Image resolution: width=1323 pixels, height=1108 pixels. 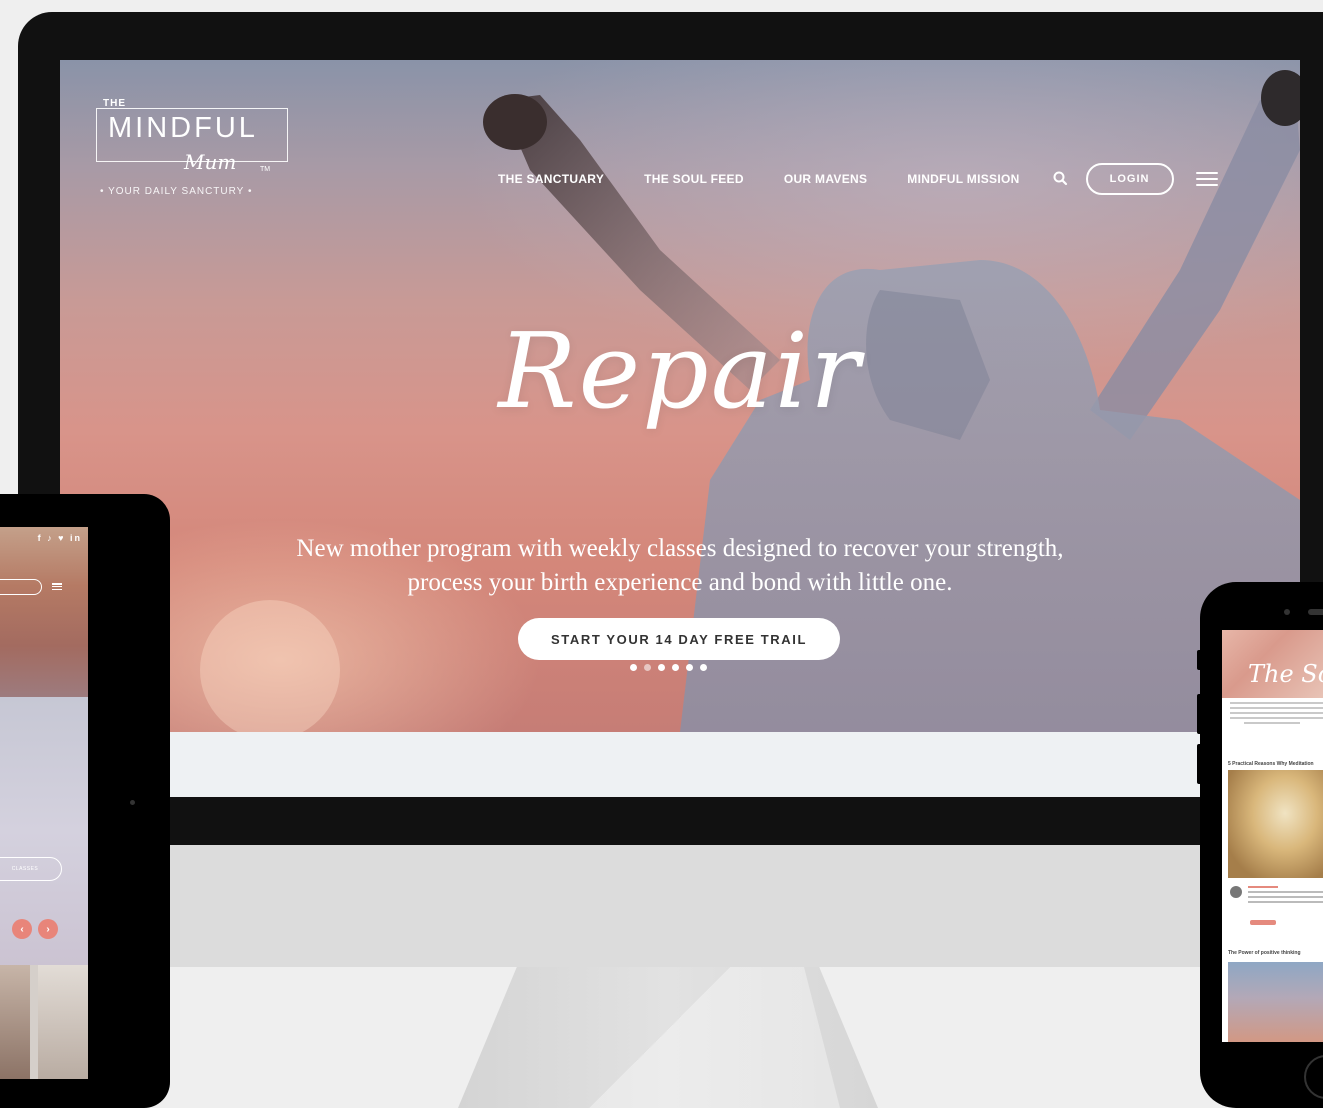 What do you see at coordinates (1264, 953) in the screenshot?
I see `phone-article-title: The Power of positive thinking` at bounding box center [1264, 953].